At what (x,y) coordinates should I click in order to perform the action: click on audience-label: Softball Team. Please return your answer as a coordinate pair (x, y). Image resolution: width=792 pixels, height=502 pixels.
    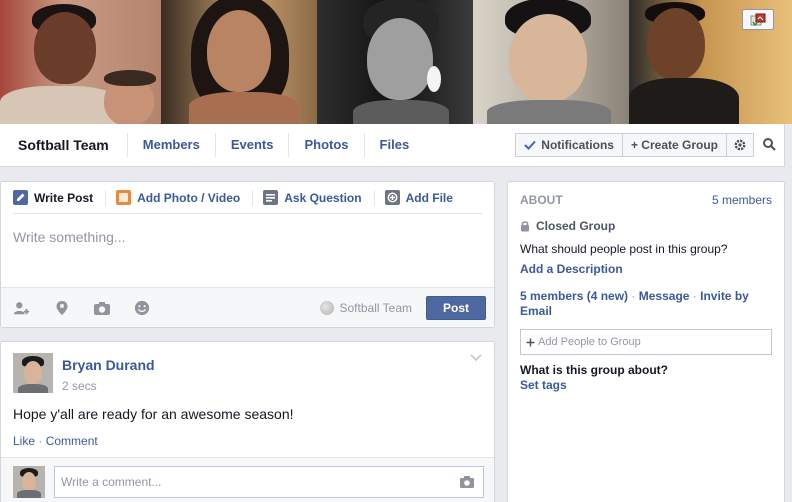
    Looking at the image, I should click on (376, 307).